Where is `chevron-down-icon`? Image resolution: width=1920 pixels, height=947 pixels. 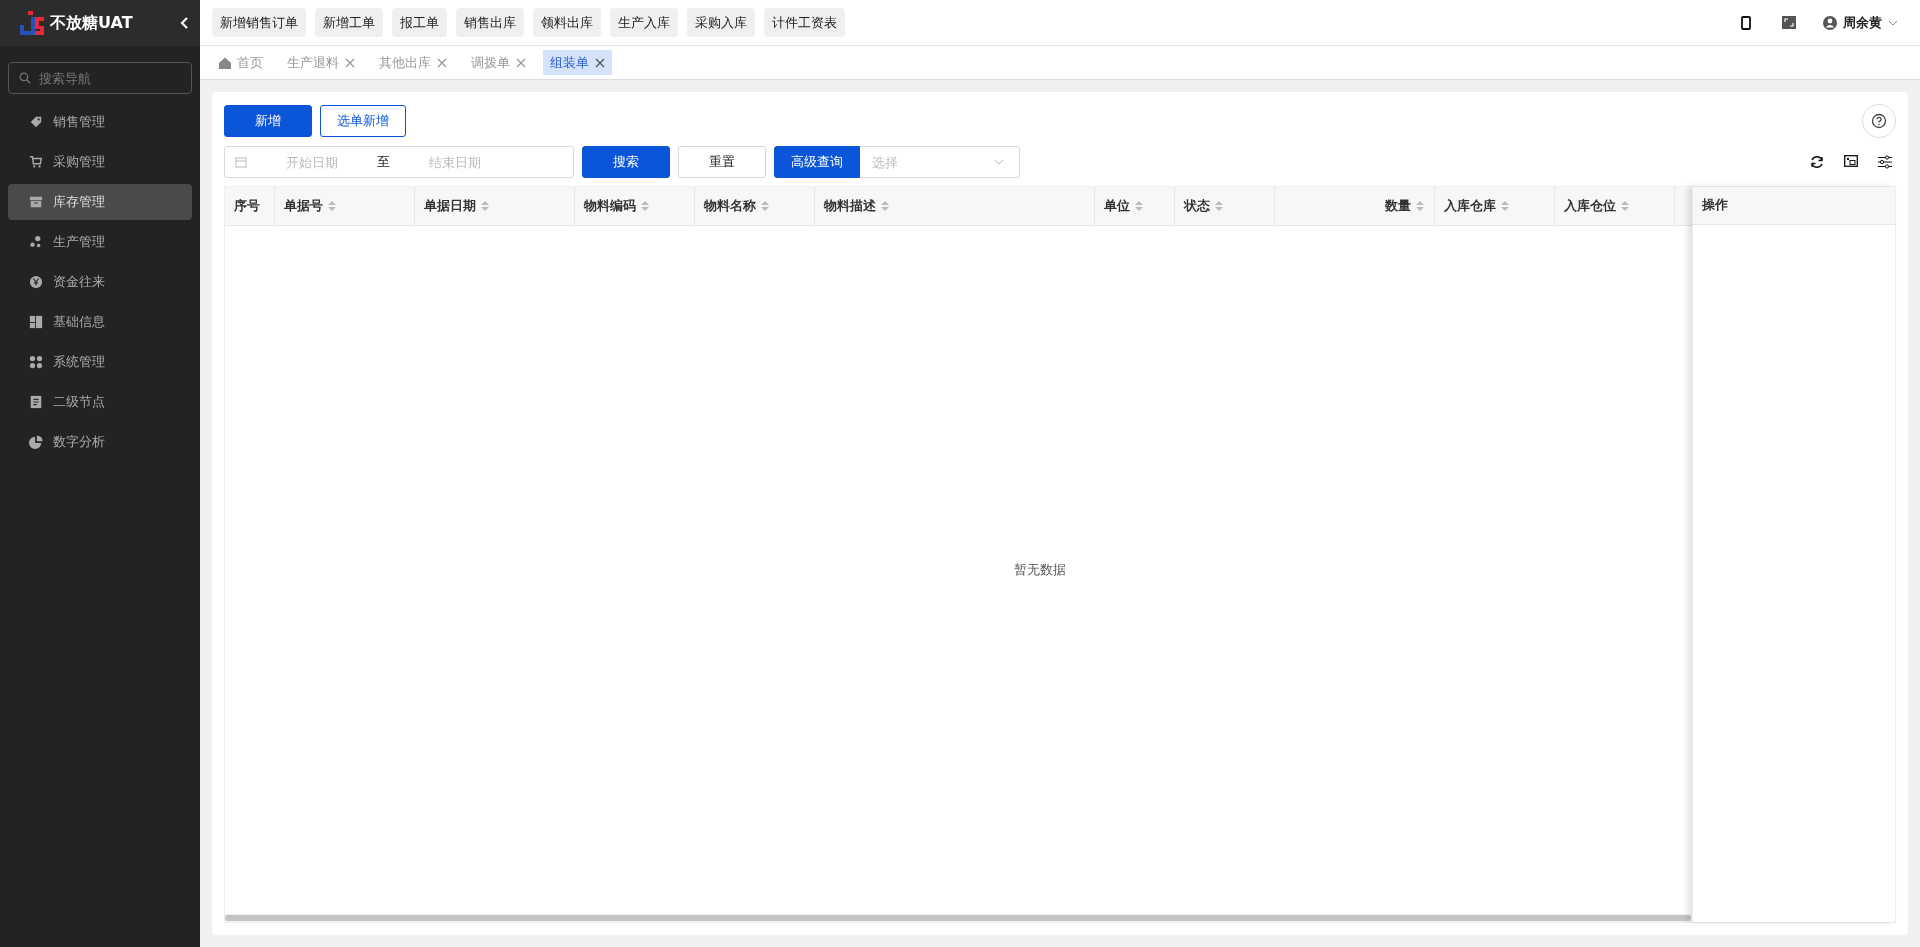
chevron-down-icon is located at coordinates (999, 162).